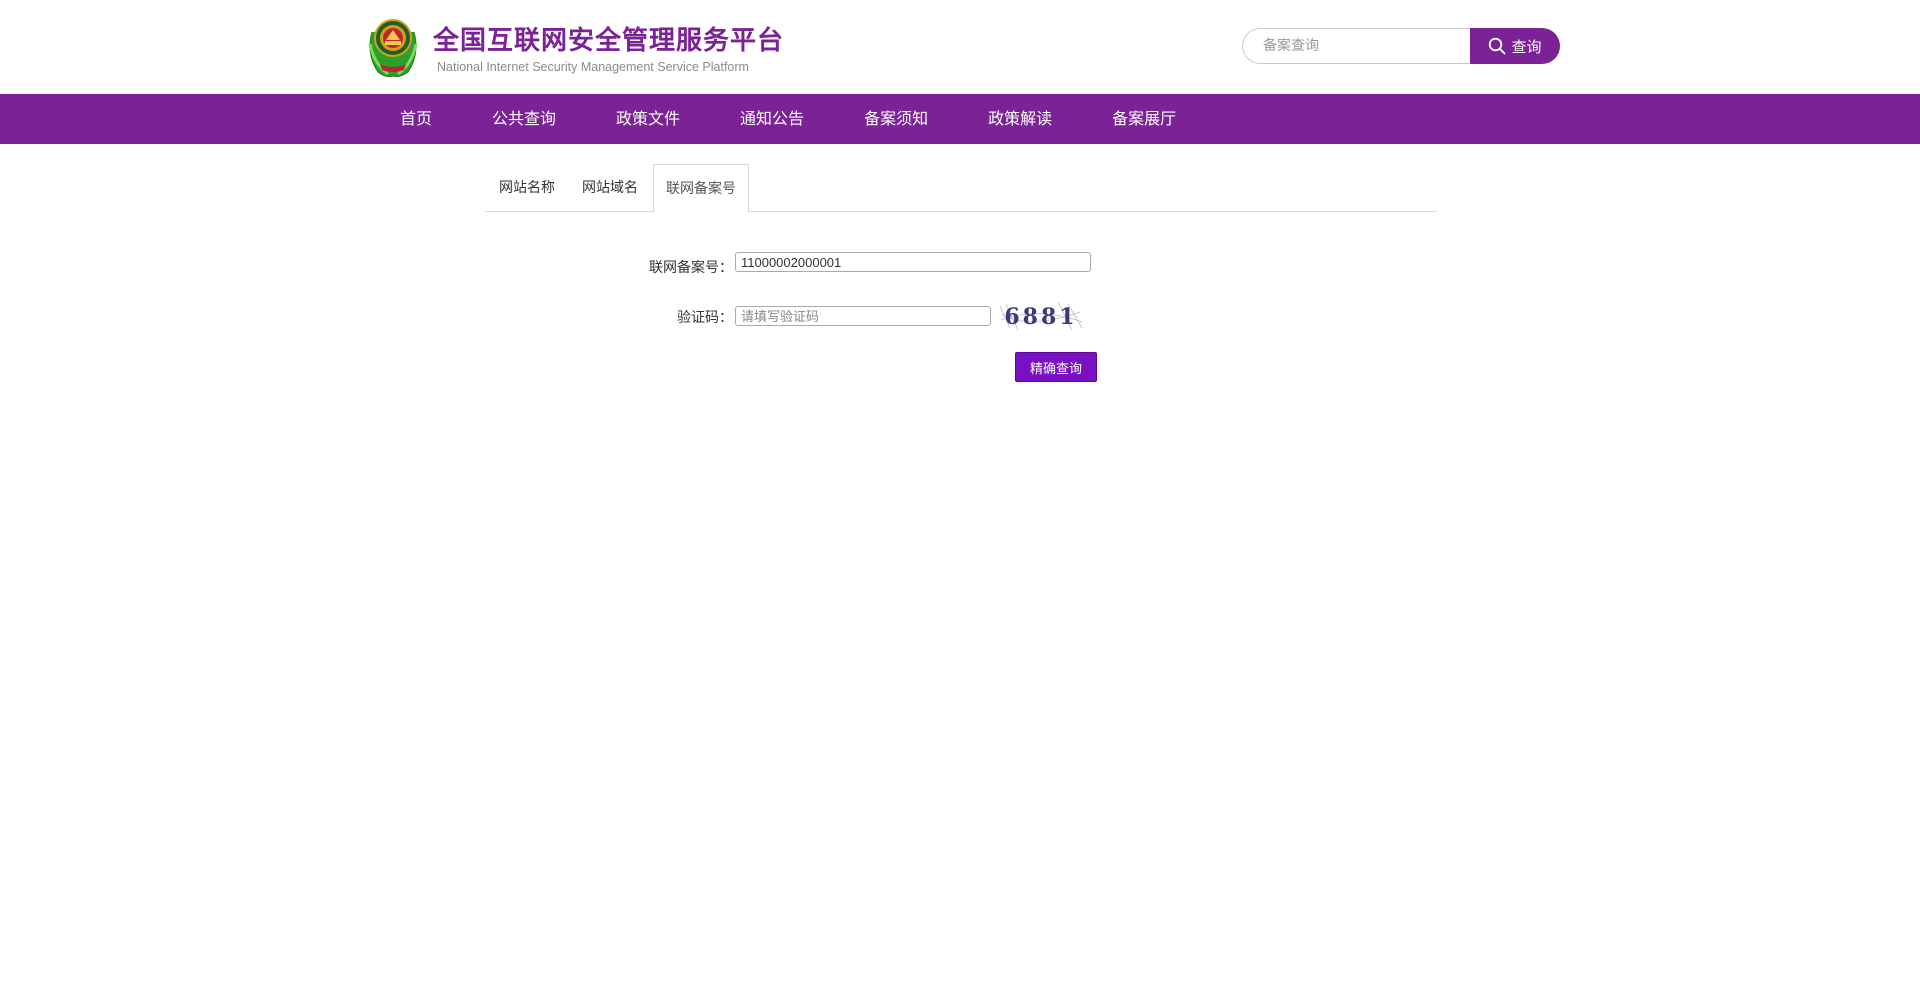  What do you see at coordinates (701, 188) in the screenshot?
I see `tab-record-number: 联网备案号` at bounding box center [701, 188].